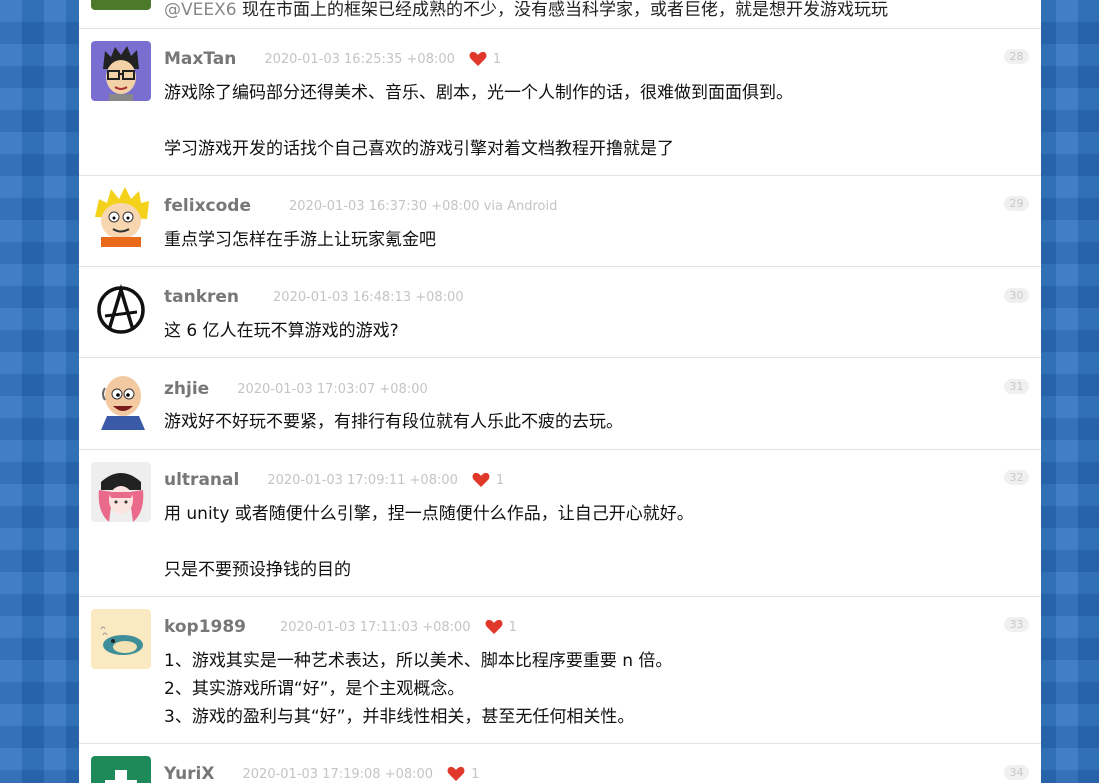 This screenshot has width=1099, height=783. Describe the element at coordinates (399, 717) in the screenshot. I see `reply-line: 3、游戏的盈利与其“好”，并非线性相关，甚至无任何相关性。` at that location.